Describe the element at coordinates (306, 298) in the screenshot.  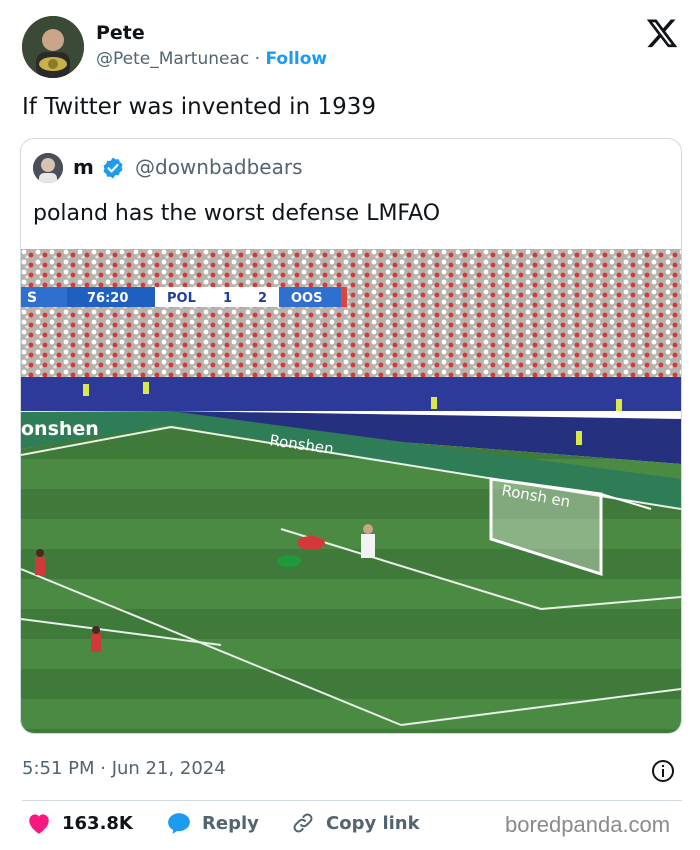
I see `scoreboard-away: OOS` at that location.